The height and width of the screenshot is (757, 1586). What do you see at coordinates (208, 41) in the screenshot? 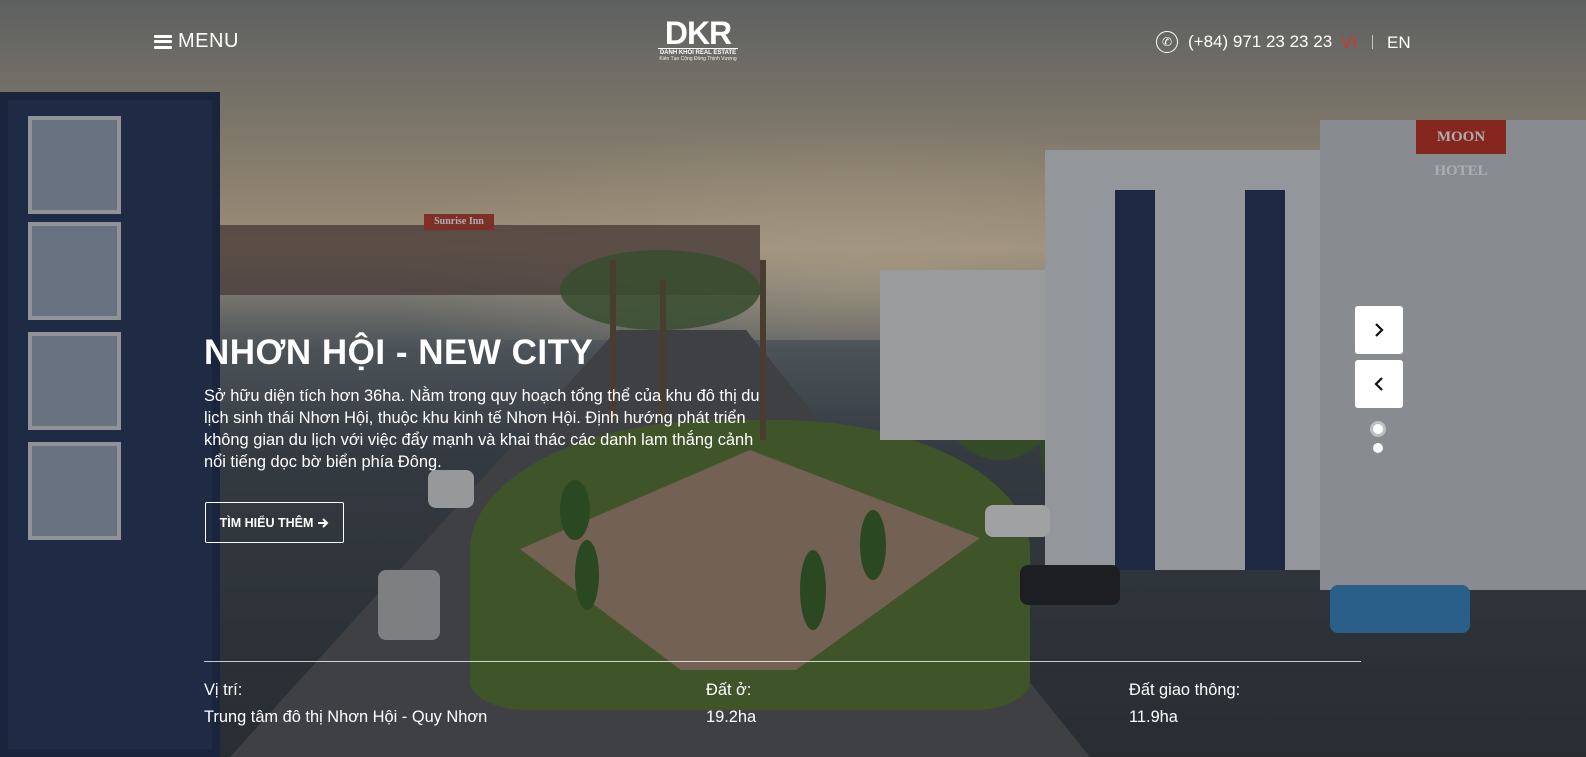
I see `menu-label: MENU` at bounding box center [208, 41].